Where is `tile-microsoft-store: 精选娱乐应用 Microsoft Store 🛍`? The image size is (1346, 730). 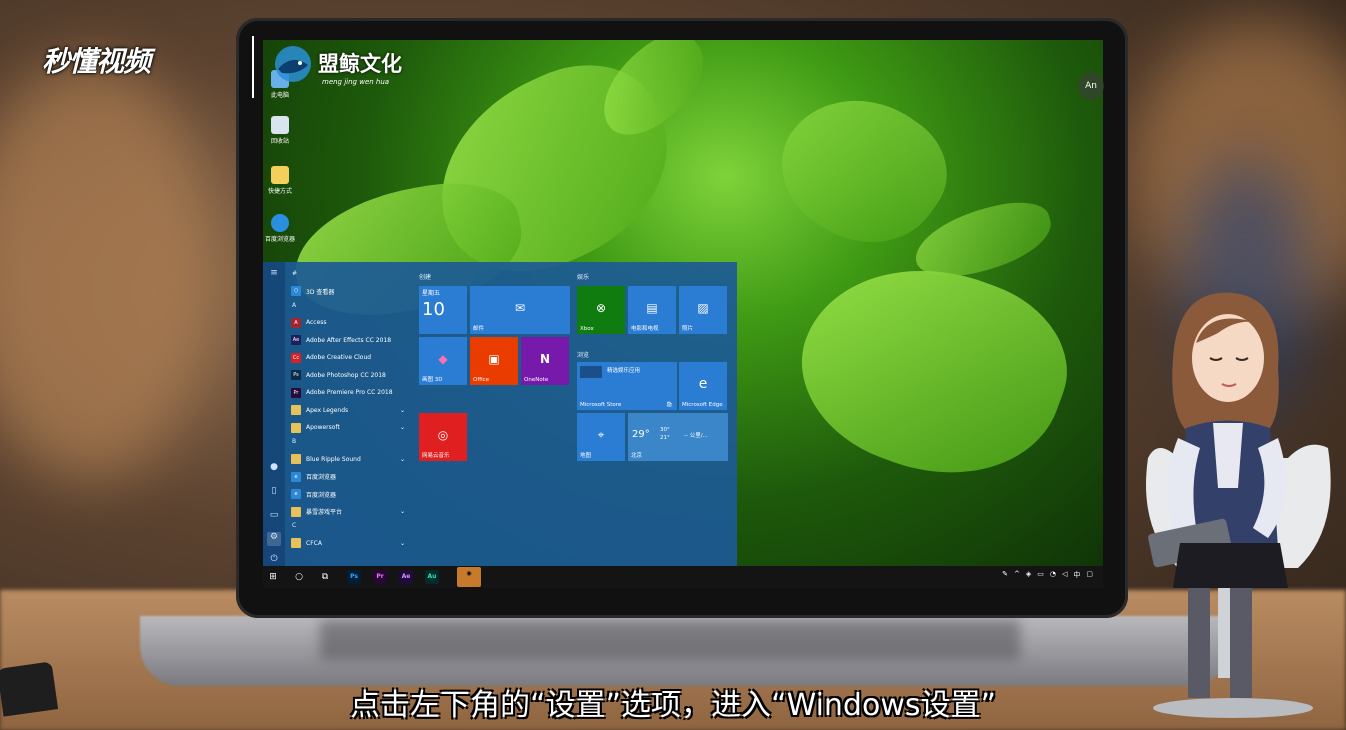
tile-microsoft-store: 精选娱乐应用 Microsoft Store 🛍 is located at coordinates (627, 386).